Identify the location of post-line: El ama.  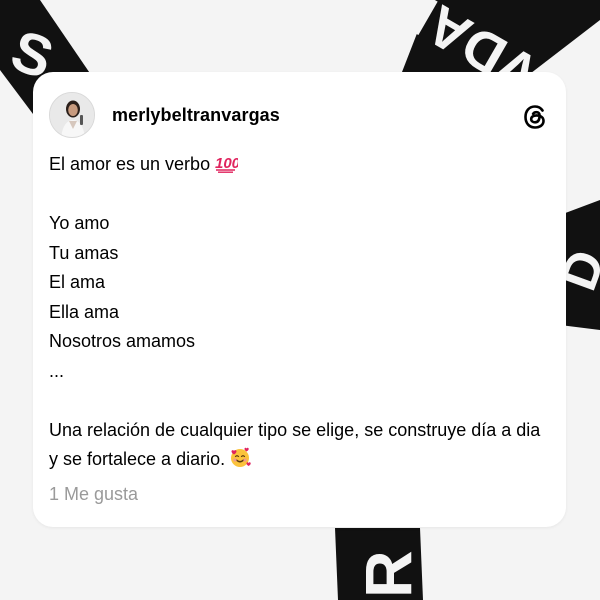
(77, 282).